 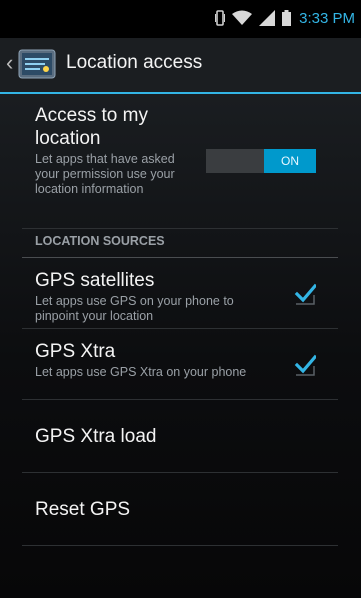 What do you see at coordinates (267, 18) in the screenshot?
I see `signal-icon` at bounding box center [267, 18].